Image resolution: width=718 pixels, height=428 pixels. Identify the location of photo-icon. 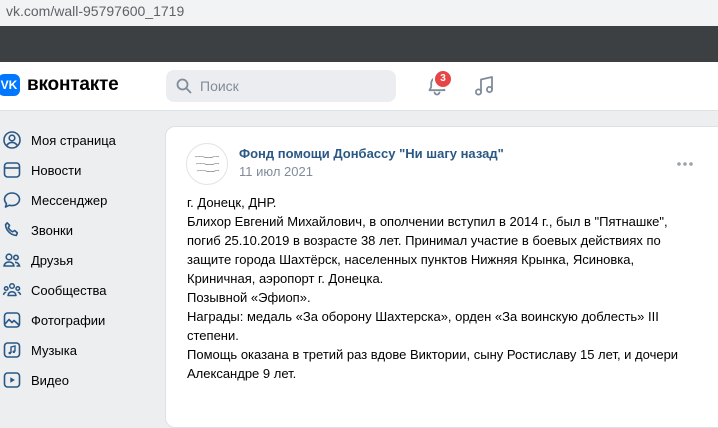
(12, 320).